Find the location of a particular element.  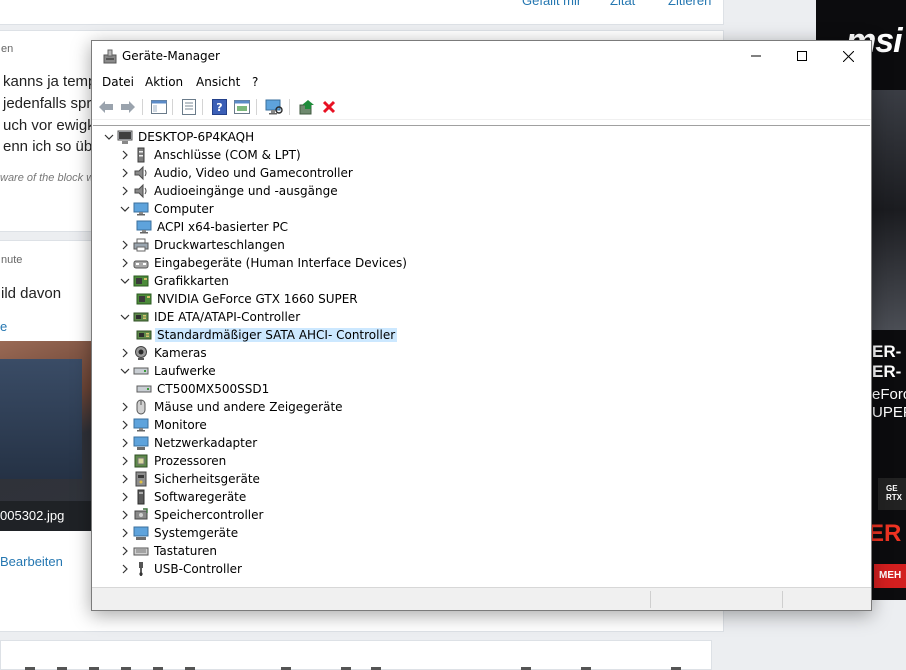

tree-category-item: IDE ATA/ATAPI-Controller is located at coordinates (209, 317).